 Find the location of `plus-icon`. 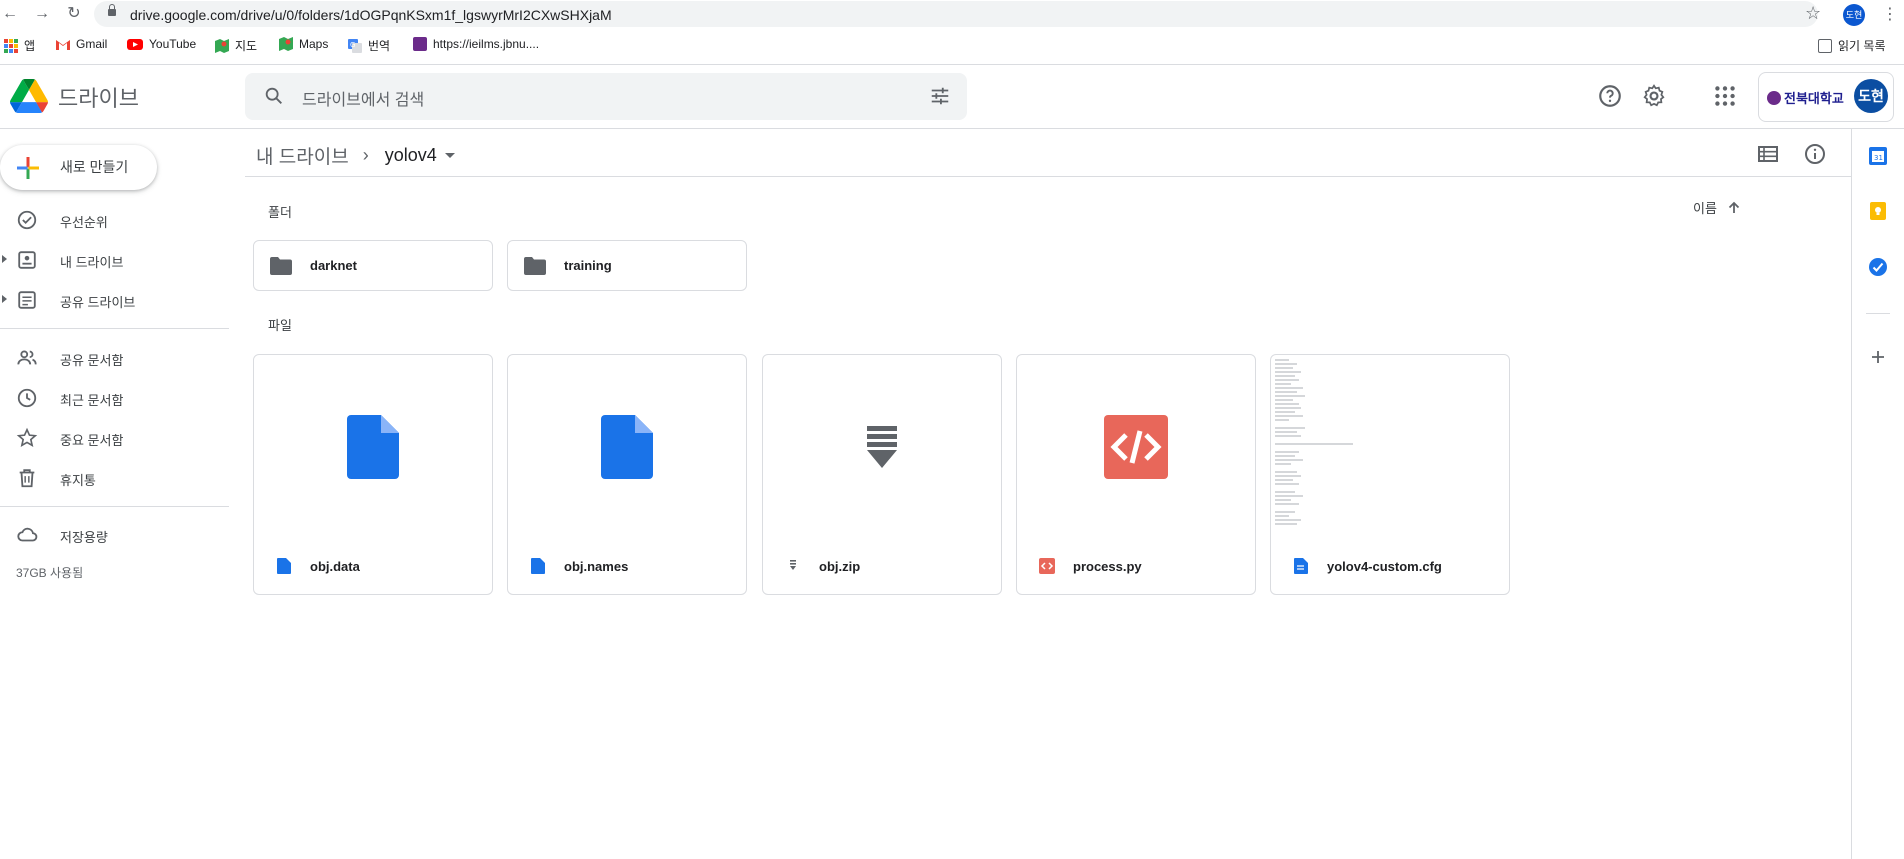

plus-icon is located at coordinates (28, 168).